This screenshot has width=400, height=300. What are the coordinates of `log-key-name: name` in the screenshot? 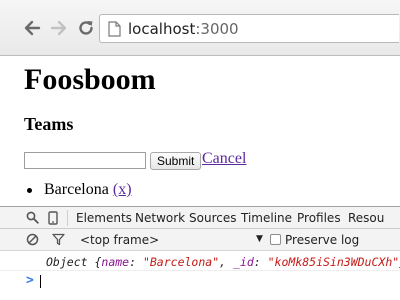 It's located at (115, 262).